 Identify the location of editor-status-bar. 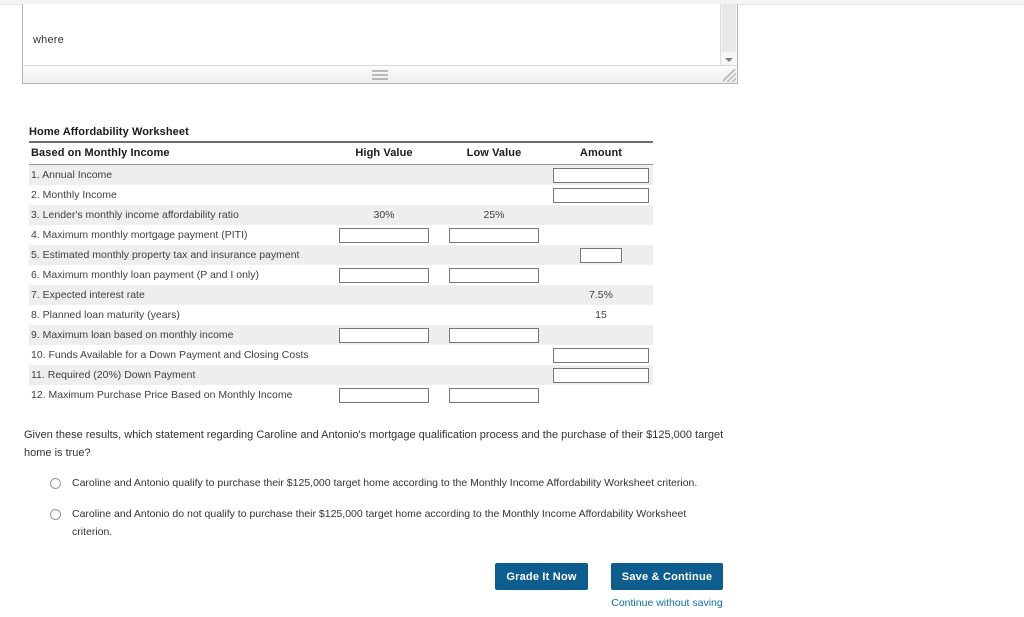
(380, 74).